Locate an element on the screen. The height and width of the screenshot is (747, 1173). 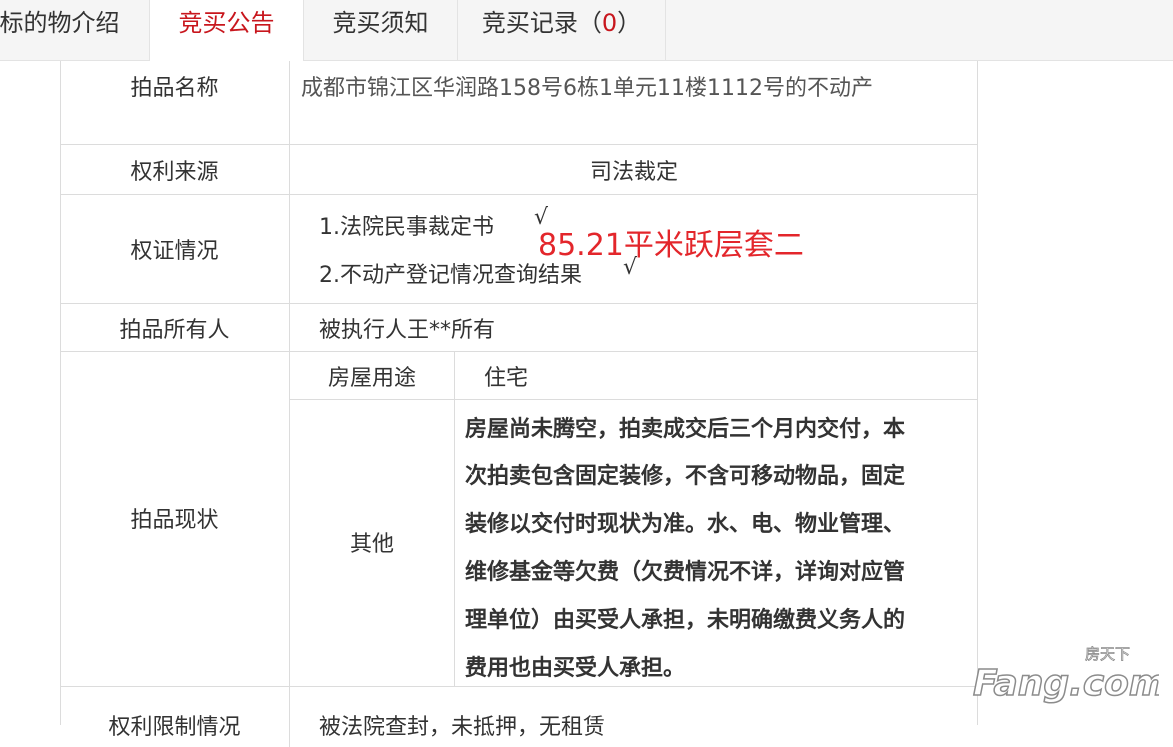
status-detail-line: 费用也由买受人承担。 is located at coordinates (575, 668).